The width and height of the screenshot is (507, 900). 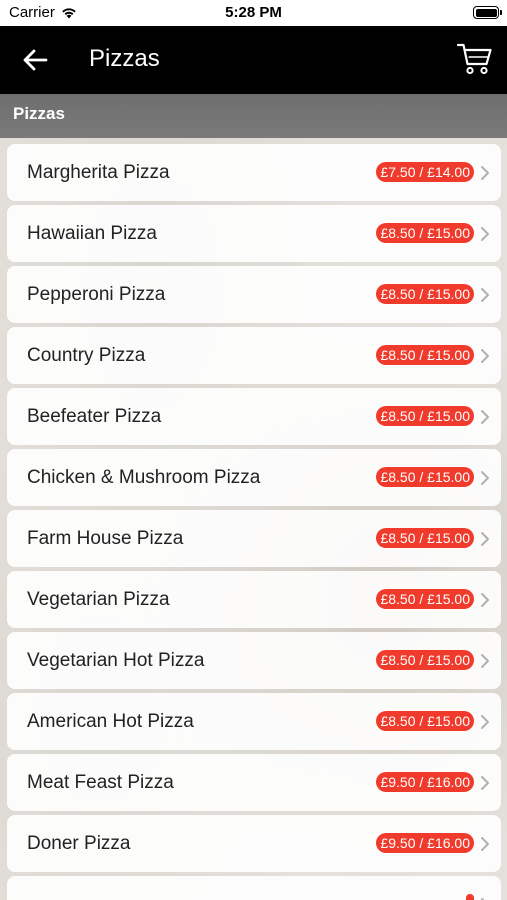 What do you see at coordinates (425, 172) in the screenshot?
I see `price-badge: £7.50 / £14.00` at bounding box center [425, 172].